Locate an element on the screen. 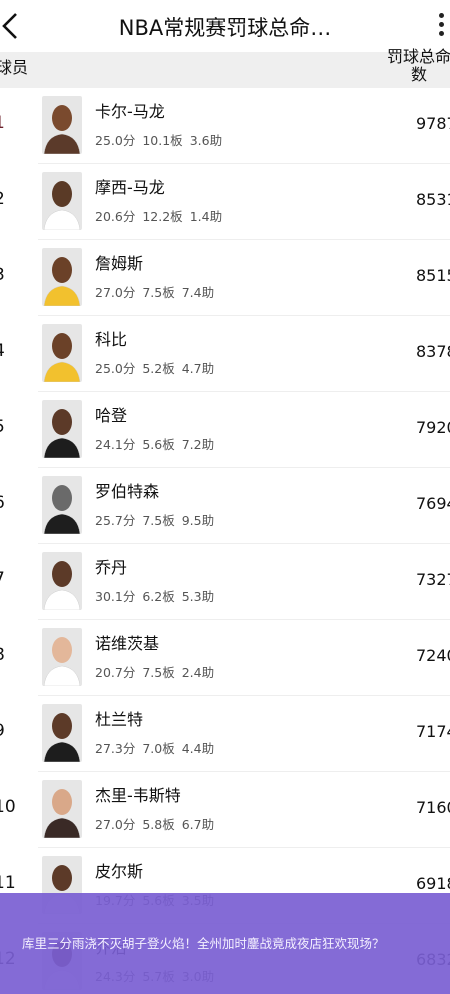 The image size is (450, 994). back-button is located at coordinates (12, 26).